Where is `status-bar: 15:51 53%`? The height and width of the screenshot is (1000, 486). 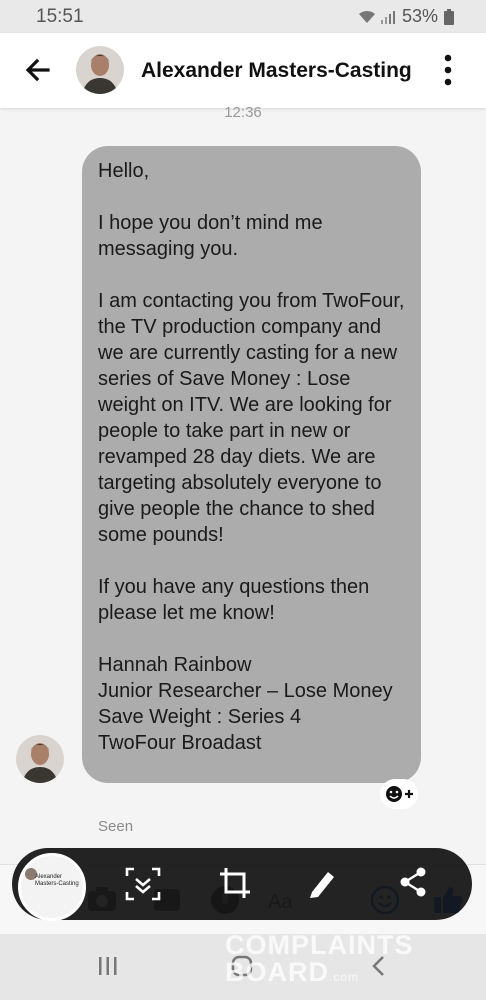 status-bar: 15:51 53% is located at coordinates (243, 16).